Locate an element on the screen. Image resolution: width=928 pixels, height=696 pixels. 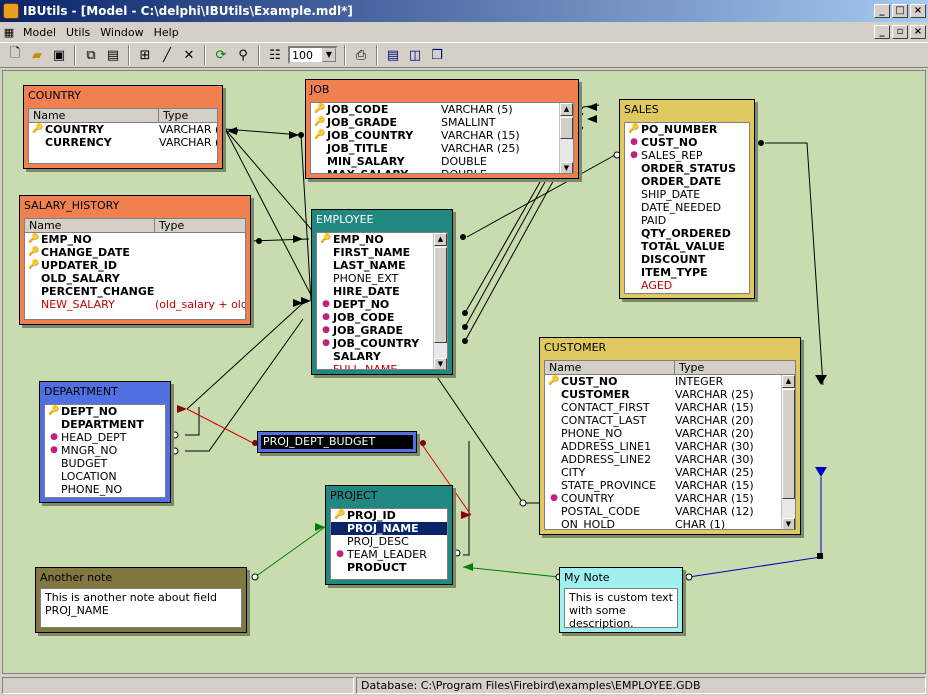
zoom-select: 100 ▼ is located at coordinates (313, 55).